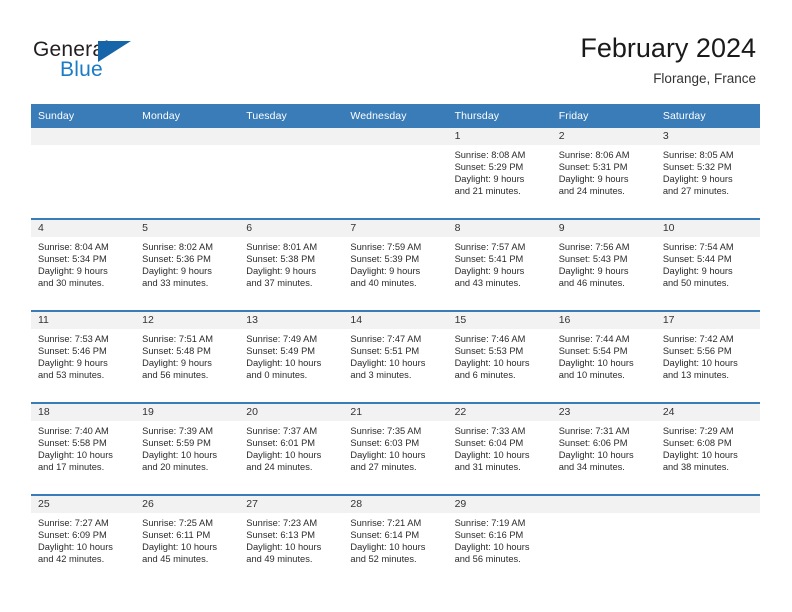 The height and width of the screenshot is (612, 792). I want to click on sunrise-text: Sunrise: 7:35 AM, so click(386, 431).